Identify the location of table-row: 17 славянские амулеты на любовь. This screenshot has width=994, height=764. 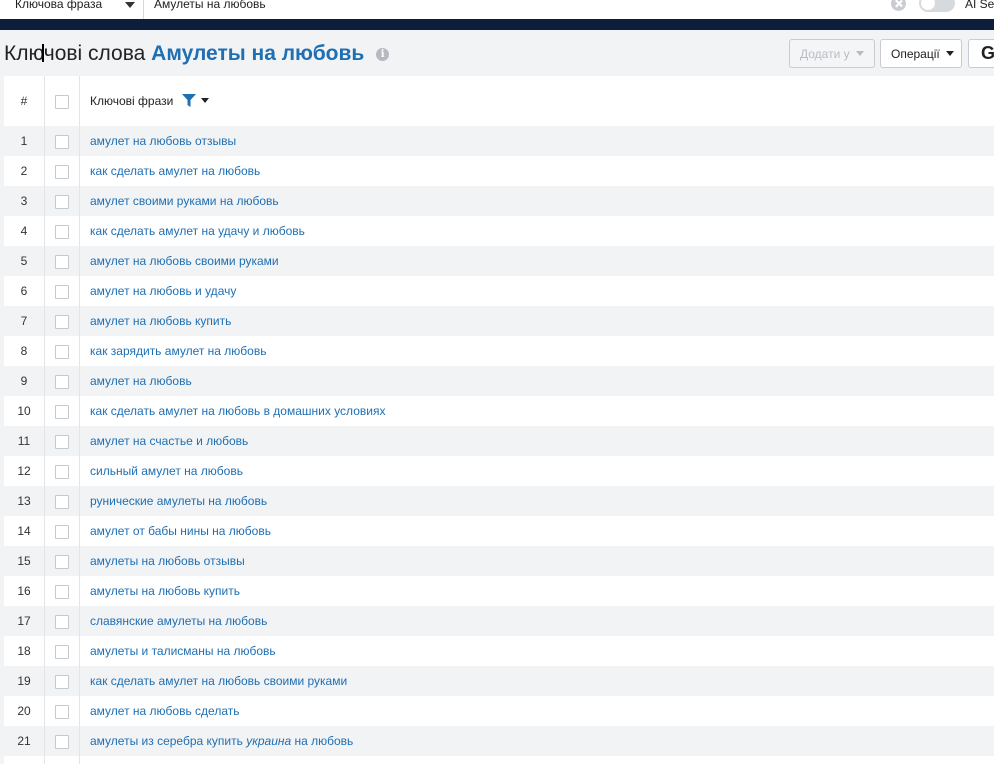
(499, 621).